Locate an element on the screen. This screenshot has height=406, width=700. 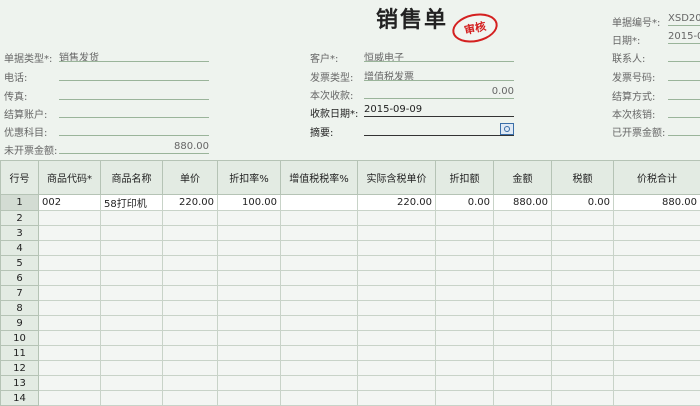
table-row: 4 is located at coordinates (350, 248).